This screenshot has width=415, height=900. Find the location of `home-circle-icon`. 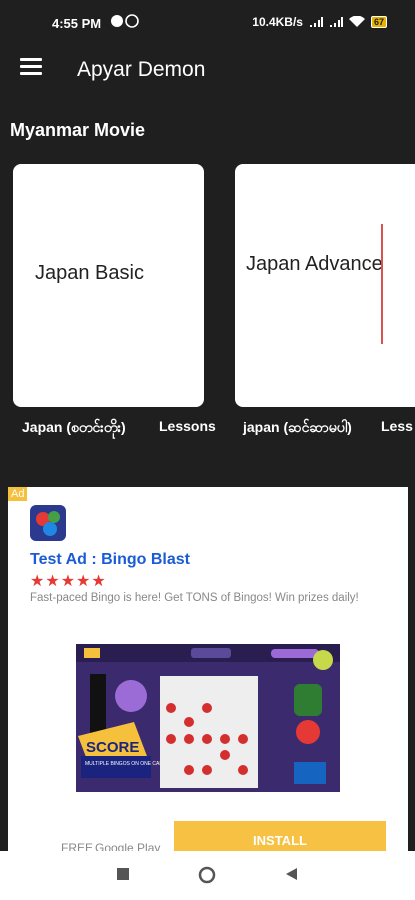

home-circle-icon is located at coordinates (207, 875).